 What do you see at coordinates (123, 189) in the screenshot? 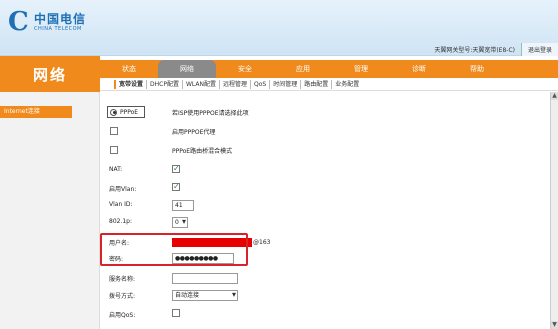
I see `vlan-enable-label: 启用Vlan:` at bounding box center [123, 189].